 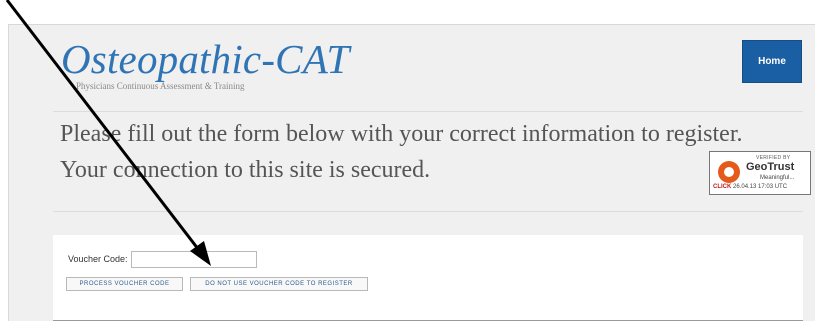 I want to click on badge-brand: GeoTrust, so click(x=770, y=167).